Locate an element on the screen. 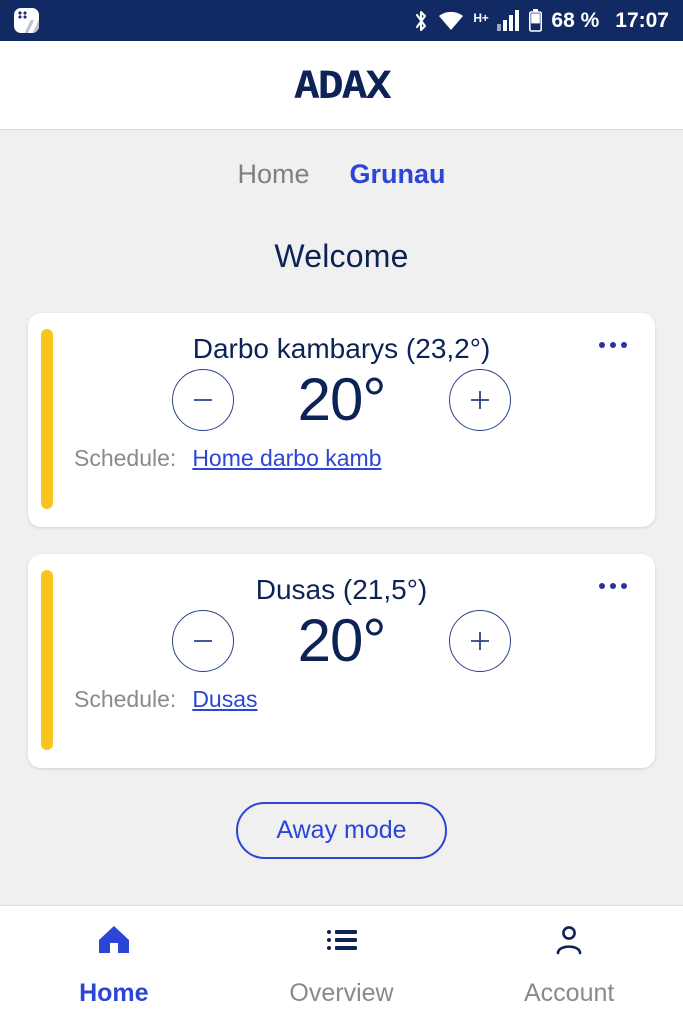  app-header: ADAX is located at coordinates (341, 85).